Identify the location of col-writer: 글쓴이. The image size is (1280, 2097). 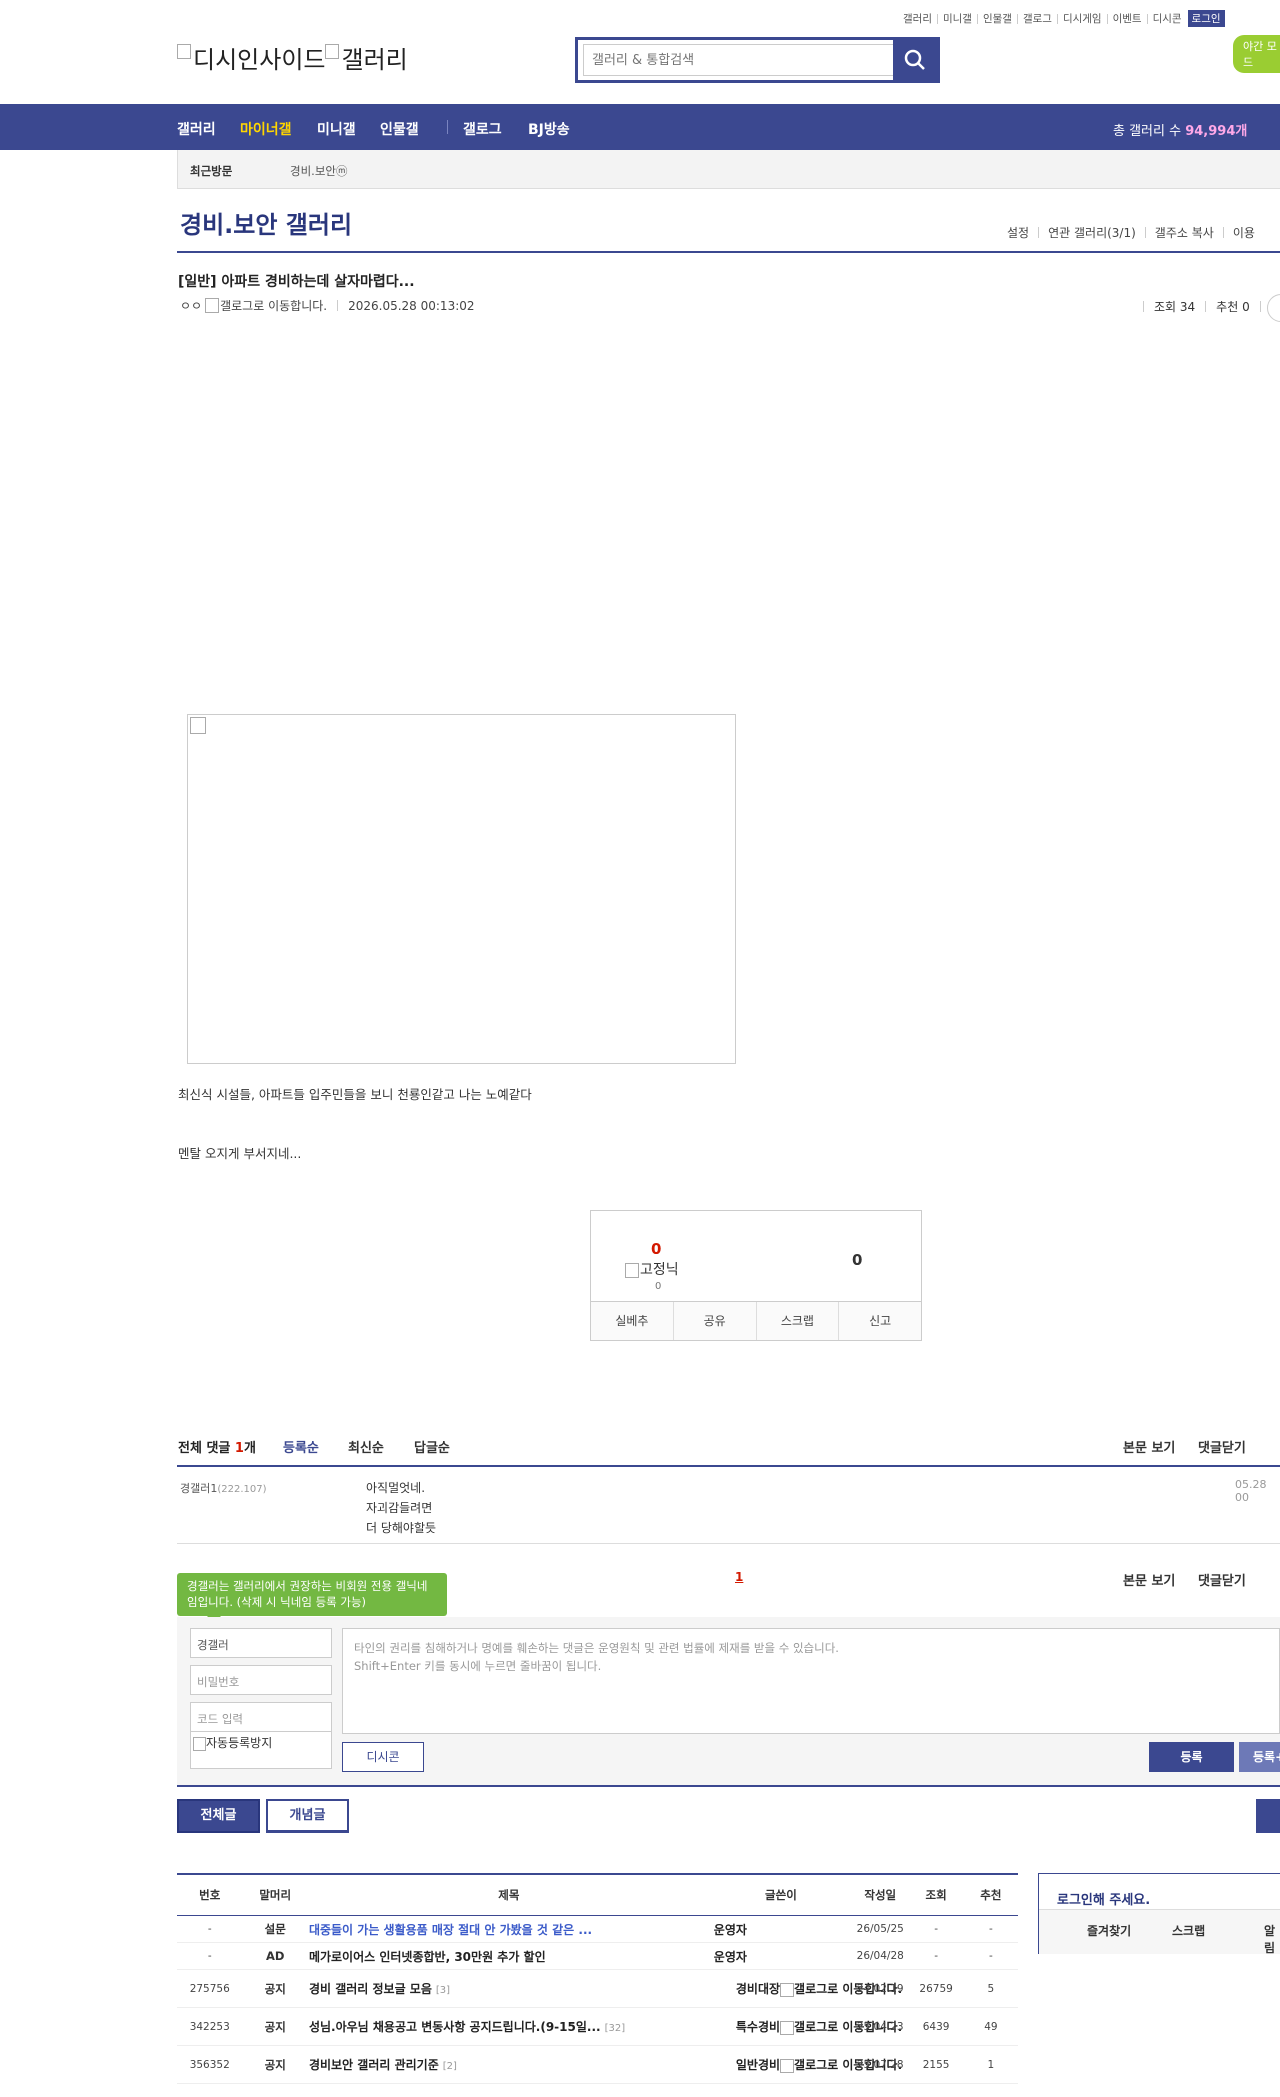
(781, 1895).